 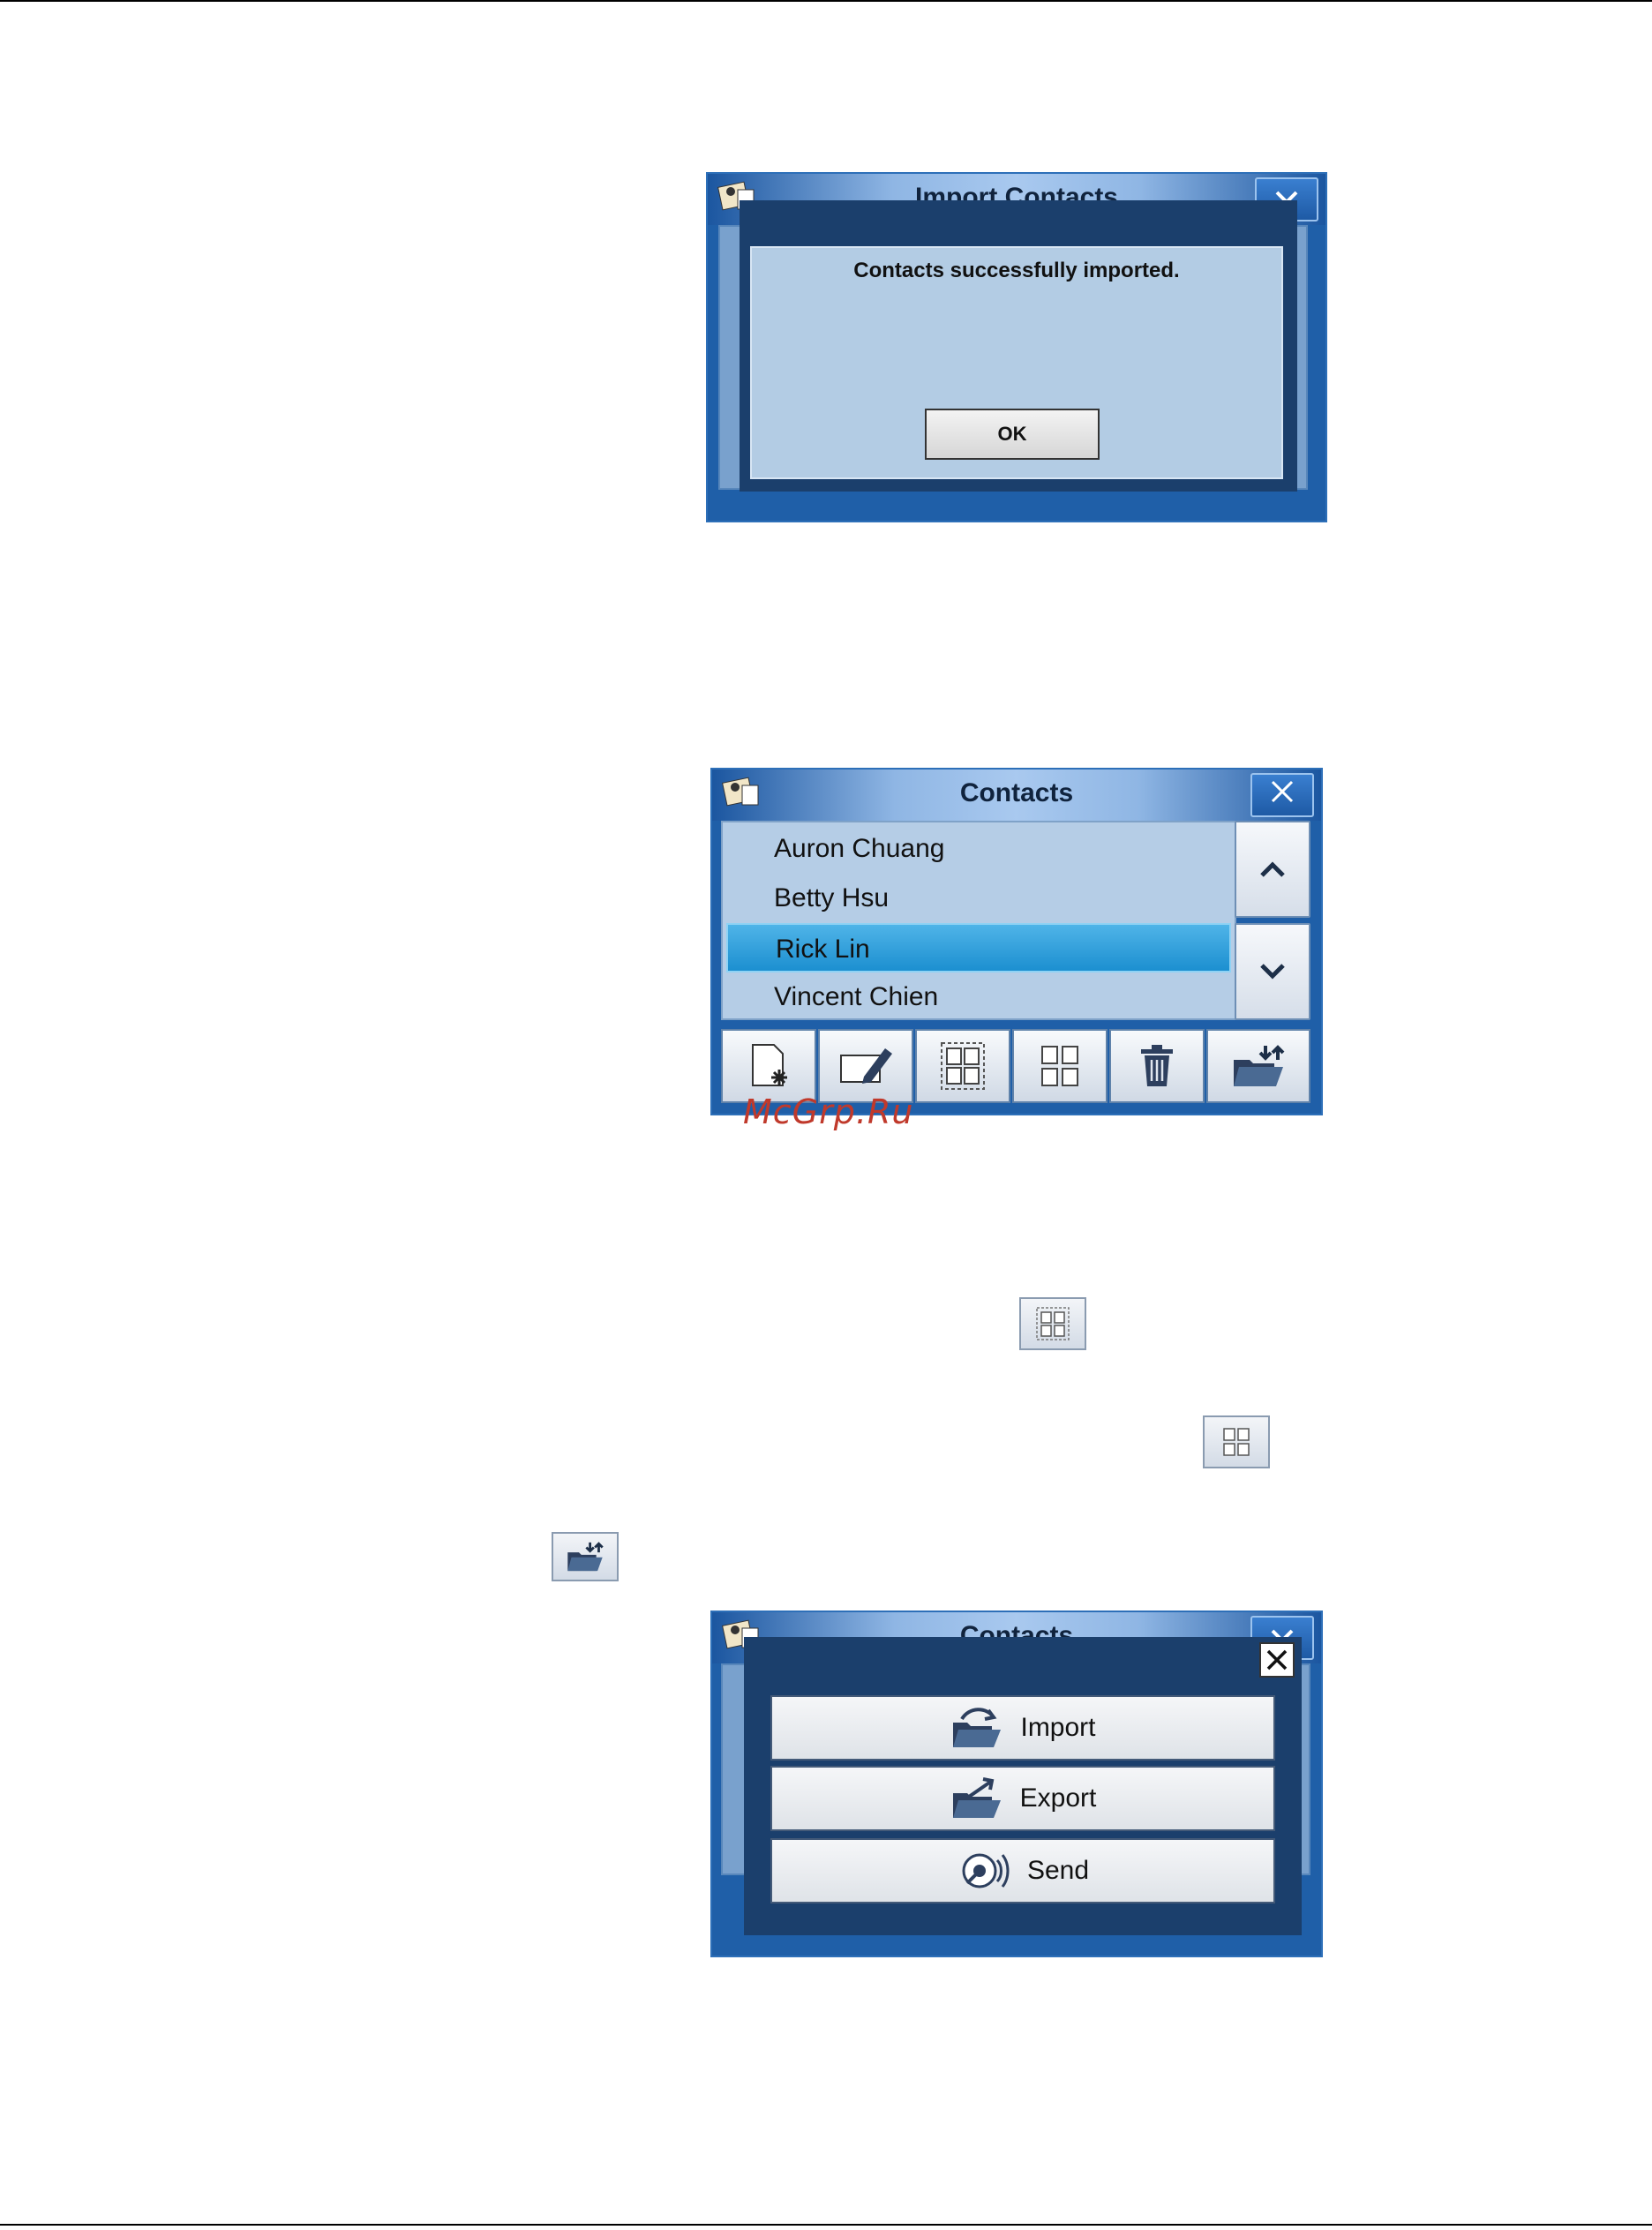 What do you see at coordinates (1058, 1727) in the screenshot?
I see `import-label: Import` at bounding box center [1058, 1727].